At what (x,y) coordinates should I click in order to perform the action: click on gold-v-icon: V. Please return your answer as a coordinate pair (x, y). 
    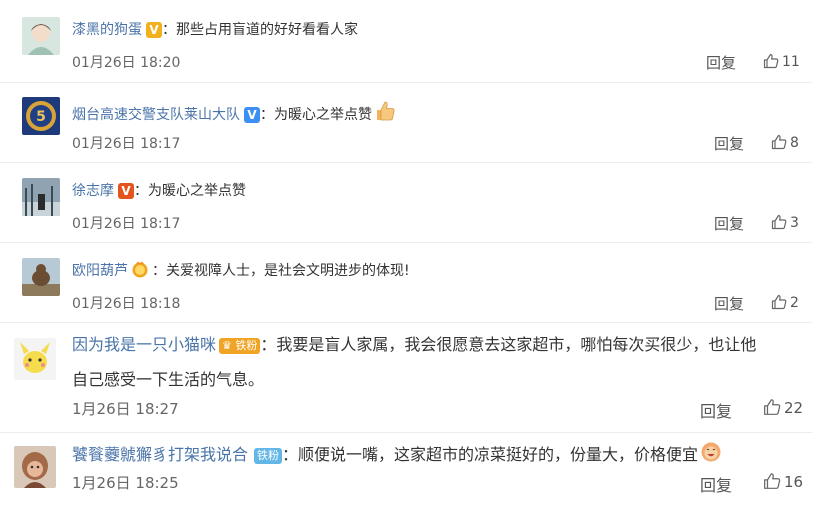
    Looking at the image, I should click on (154, 30).